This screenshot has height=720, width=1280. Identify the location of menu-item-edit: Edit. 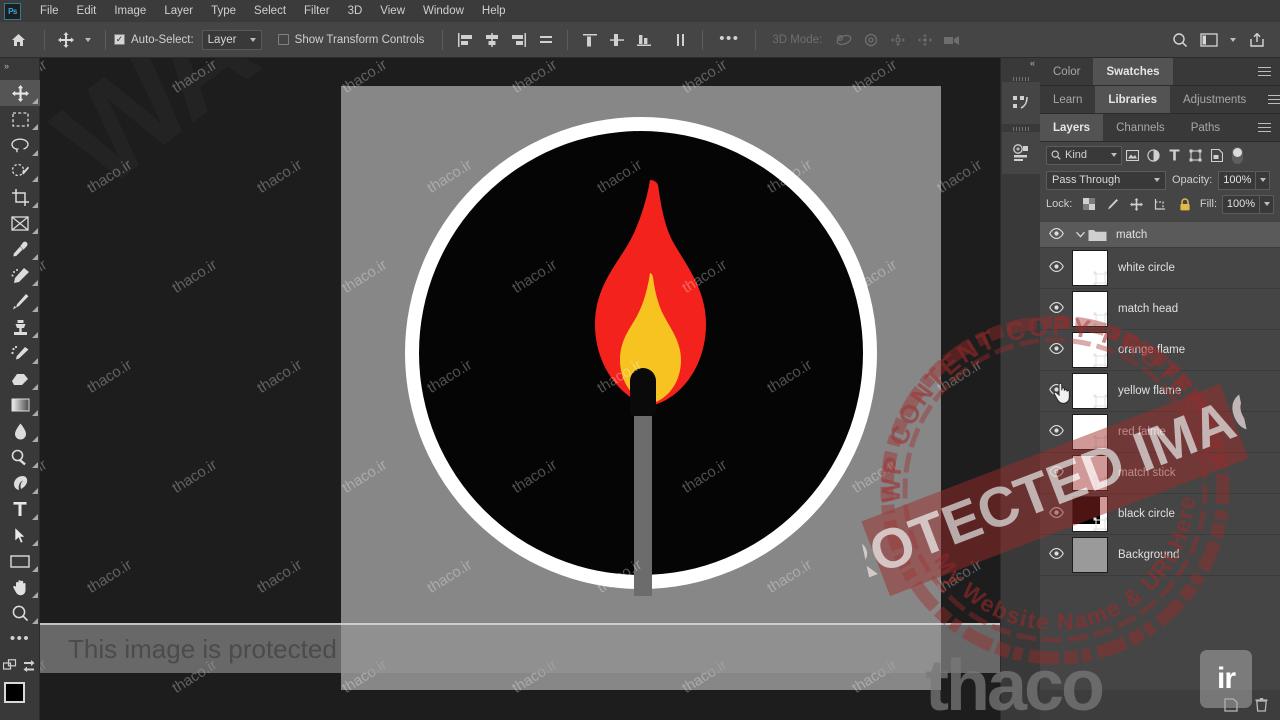
(87, 11).